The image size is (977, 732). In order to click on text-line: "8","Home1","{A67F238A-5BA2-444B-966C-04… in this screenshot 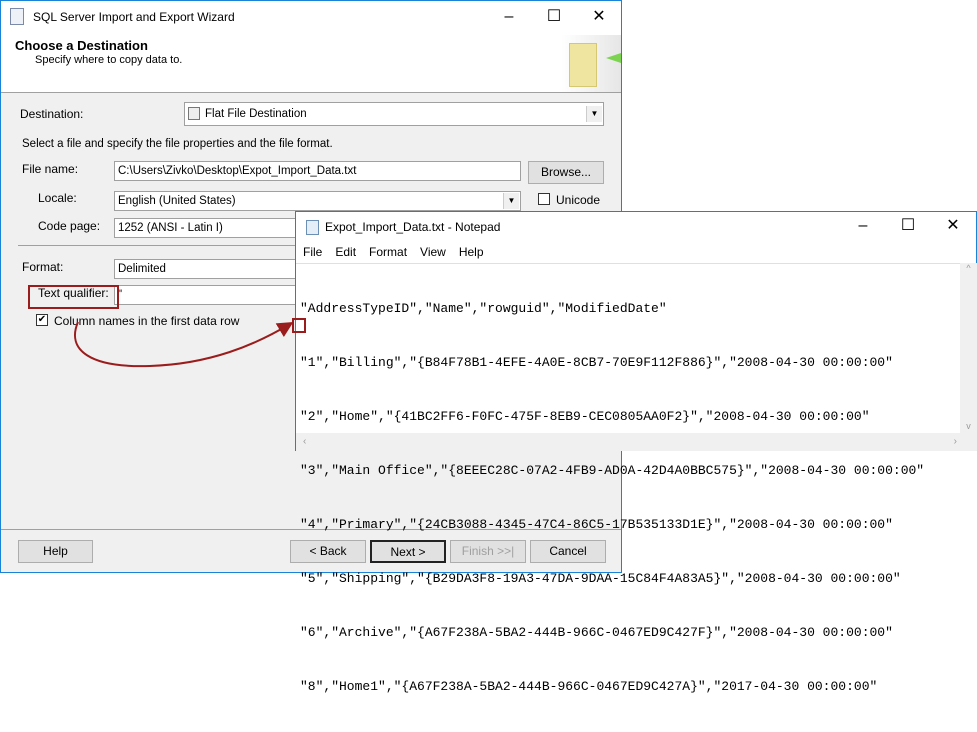, I will do `click(589, 686)`.